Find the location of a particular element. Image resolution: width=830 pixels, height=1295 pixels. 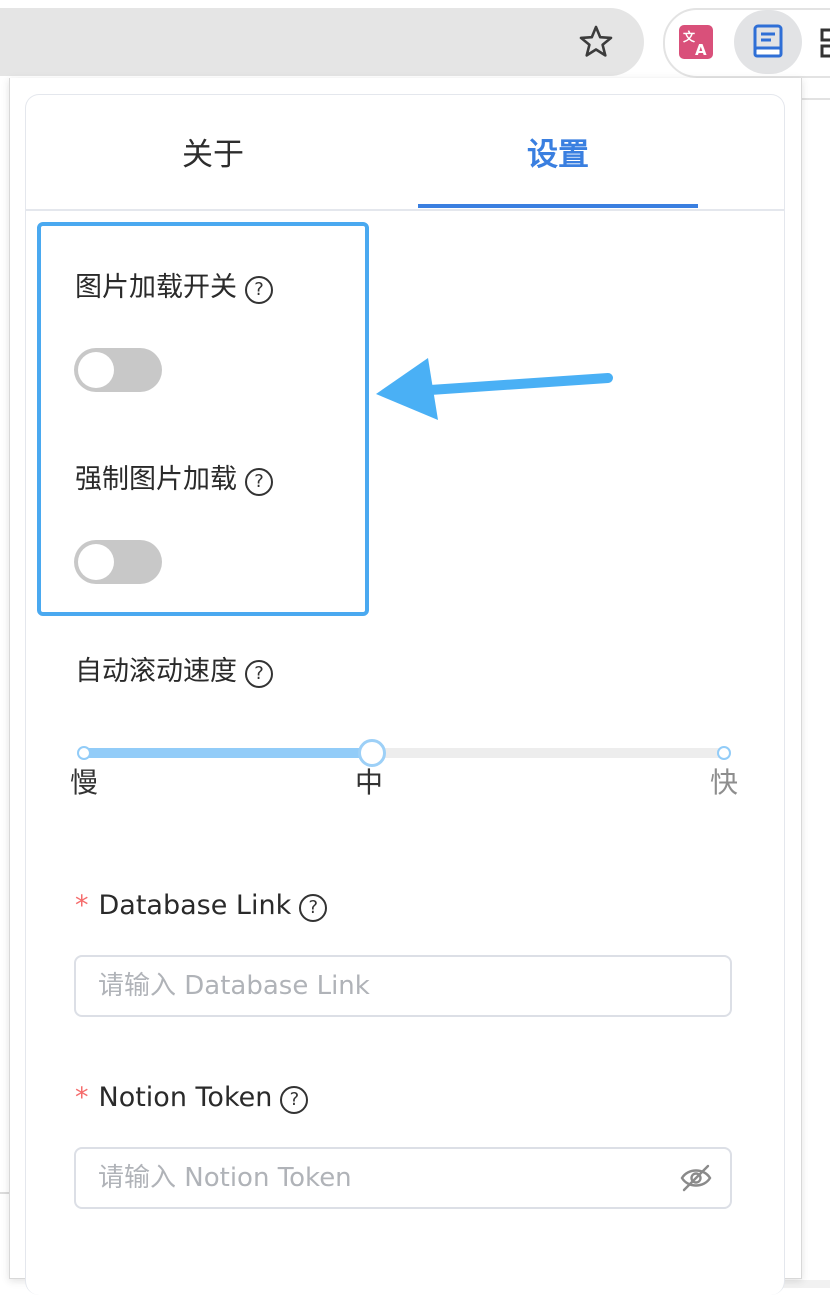

image-loading-label-text: 图片加载开关 is located at coordinates (156, 287).